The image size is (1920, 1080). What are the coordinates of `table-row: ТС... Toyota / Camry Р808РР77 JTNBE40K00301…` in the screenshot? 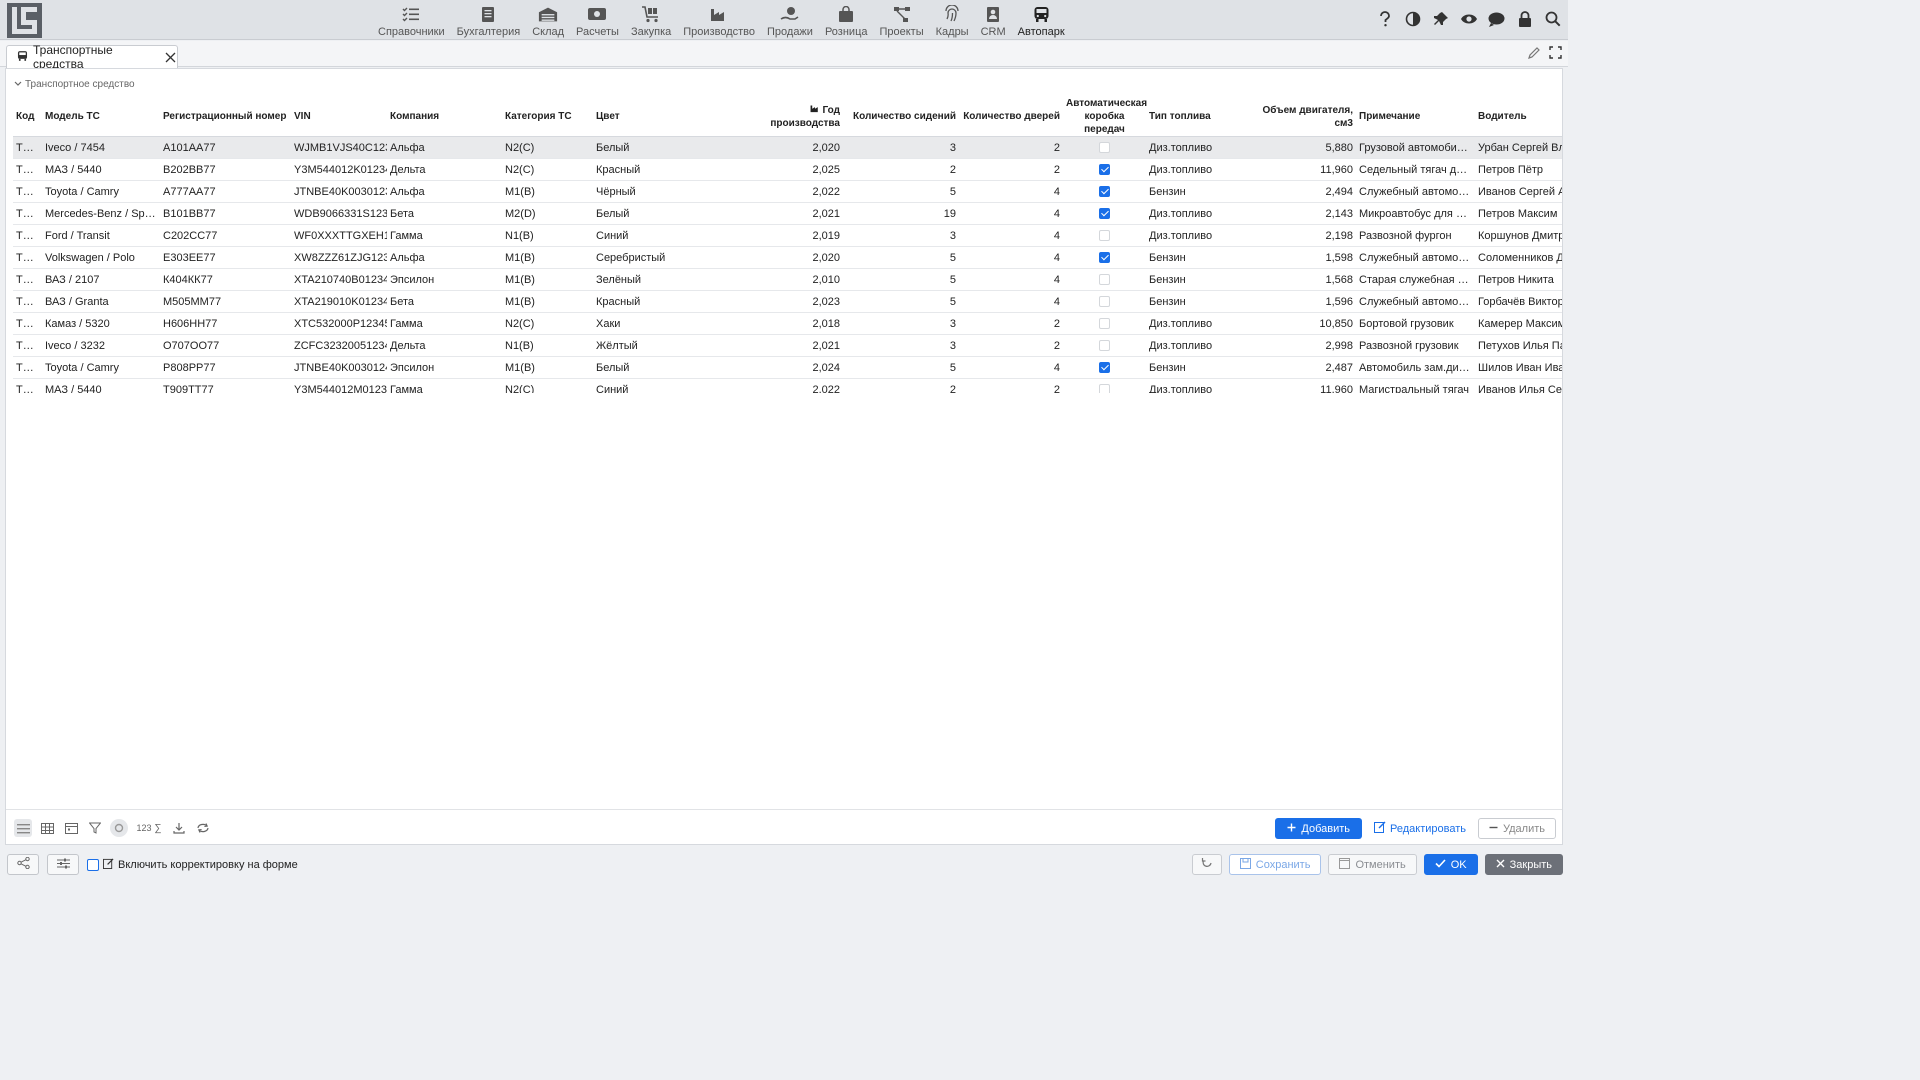 It's located at (787, 367).